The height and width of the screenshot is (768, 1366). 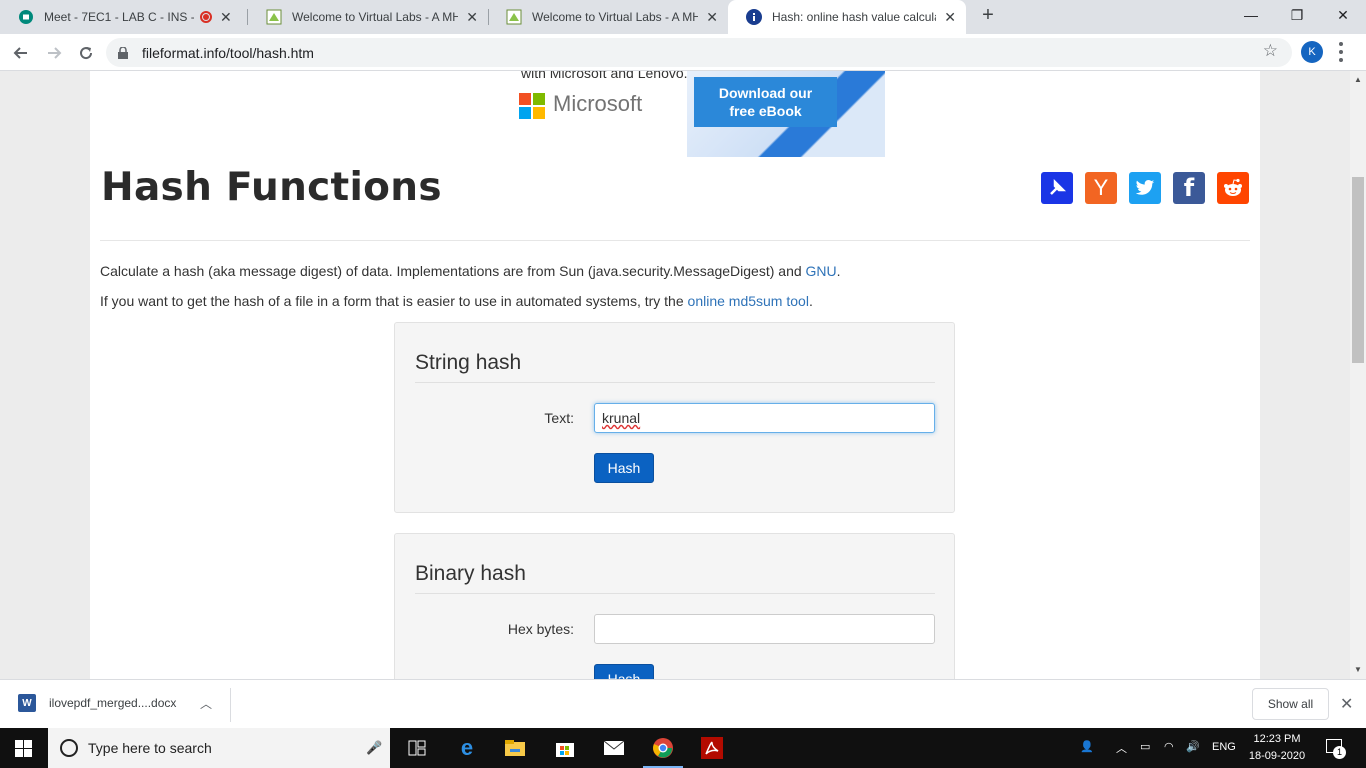 What do you see at coordinates (468, 362) in the screenshot?
I see `string-hash-title: String hash` at bounding box center [468, 362].